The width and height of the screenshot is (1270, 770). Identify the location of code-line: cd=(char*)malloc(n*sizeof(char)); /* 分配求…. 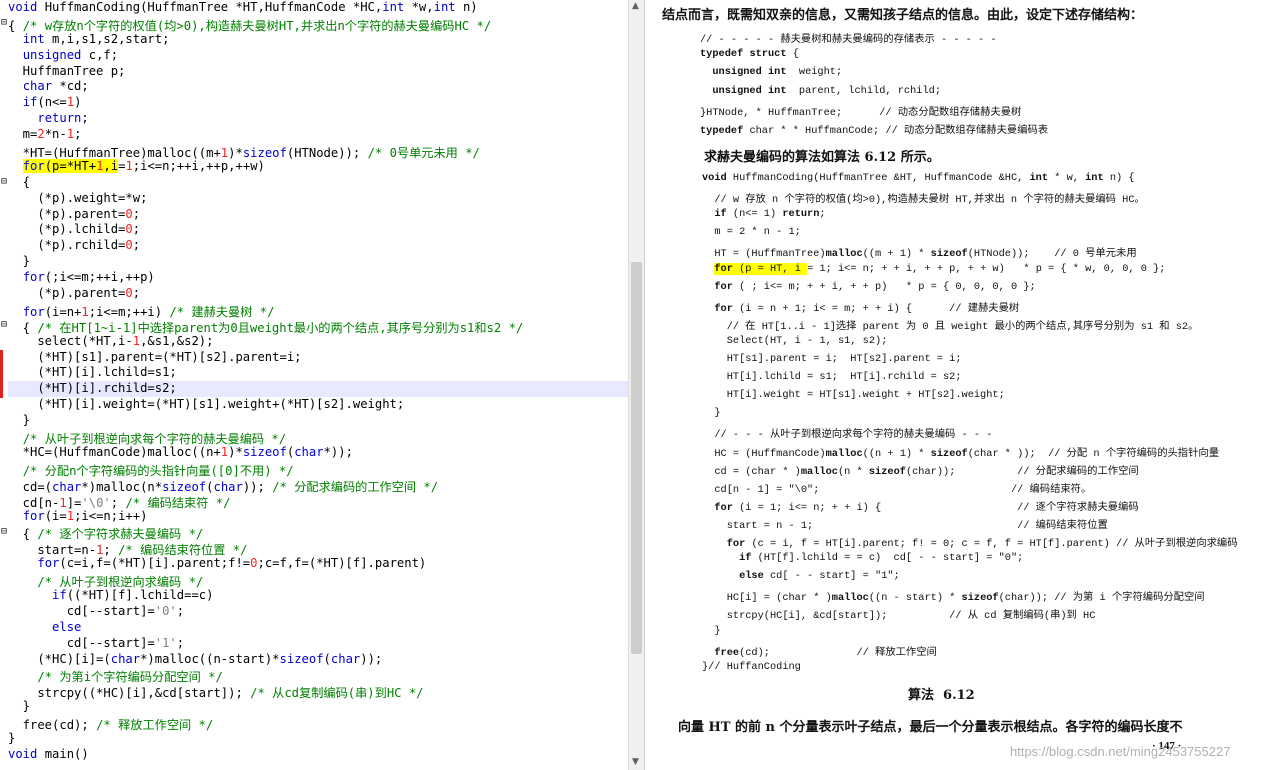
(318, 485).